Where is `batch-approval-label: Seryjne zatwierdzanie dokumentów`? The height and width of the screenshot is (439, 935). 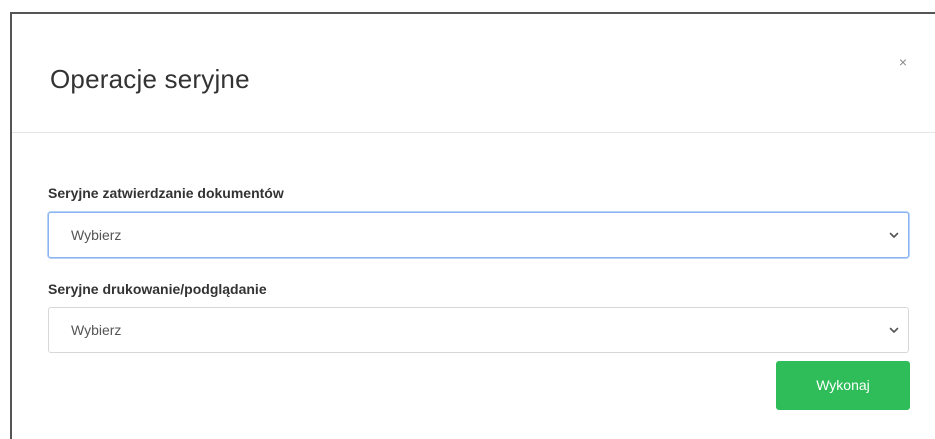 batch-approval-label: Seryjne zatwierdzanie dokumentów is located at coordinates (166, 193).